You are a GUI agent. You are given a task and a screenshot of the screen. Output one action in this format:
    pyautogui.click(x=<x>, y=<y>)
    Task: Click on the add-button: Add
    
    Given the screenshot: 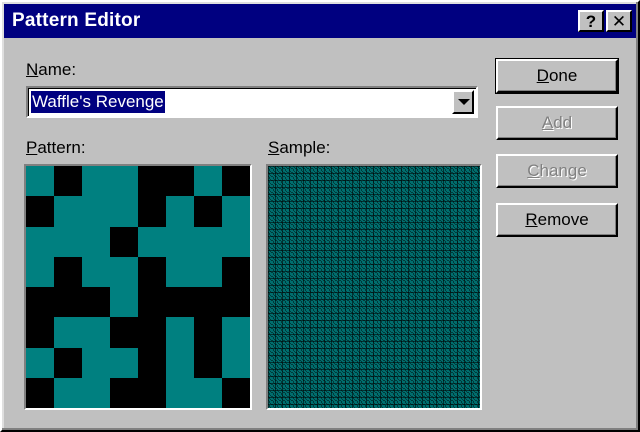 What is the action you would take?
    pyautogui.click(x=557, y=123)
    